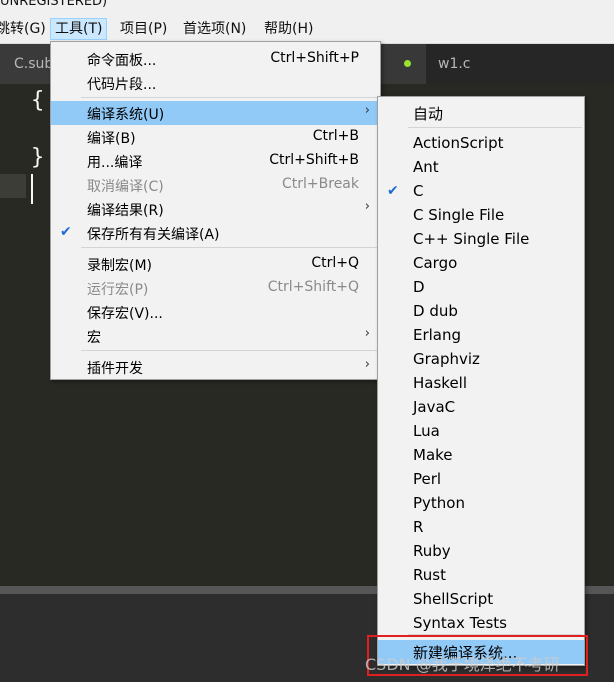 This screenshot has height=682, width=614. Describe the element at coordinates (79, 29) in the screenshot. I see `menu-tools: 工具(T)` at that location.